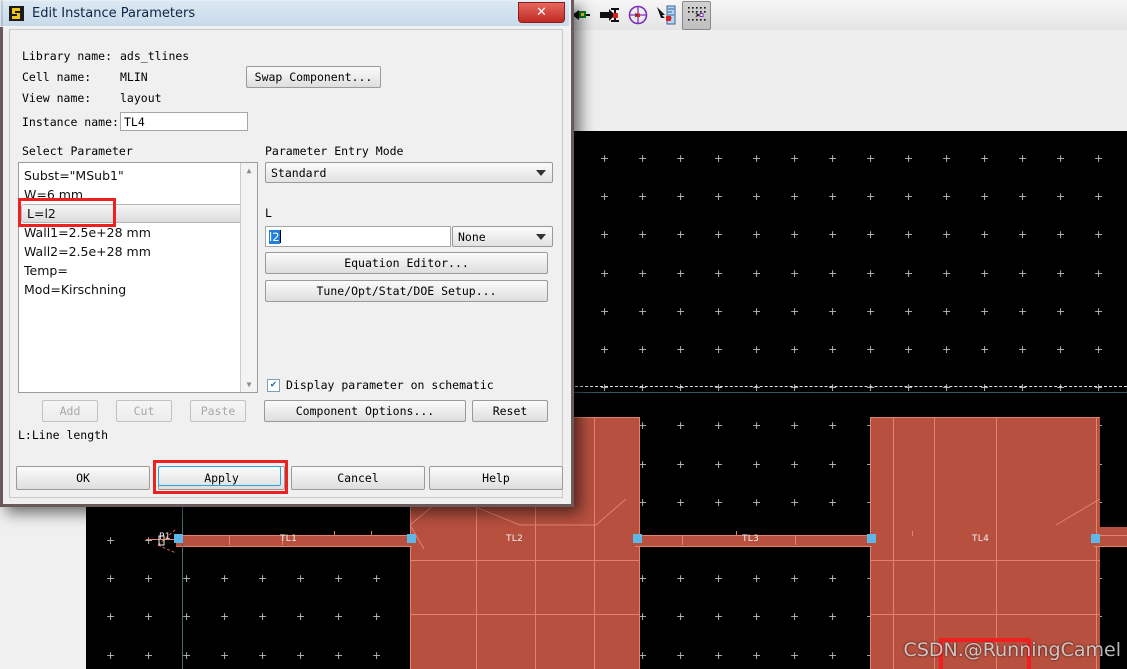 This screenshot has height=669, width=1127. I want to click on parameter-list-item: Mod=Kirschning, so click(138, 289).